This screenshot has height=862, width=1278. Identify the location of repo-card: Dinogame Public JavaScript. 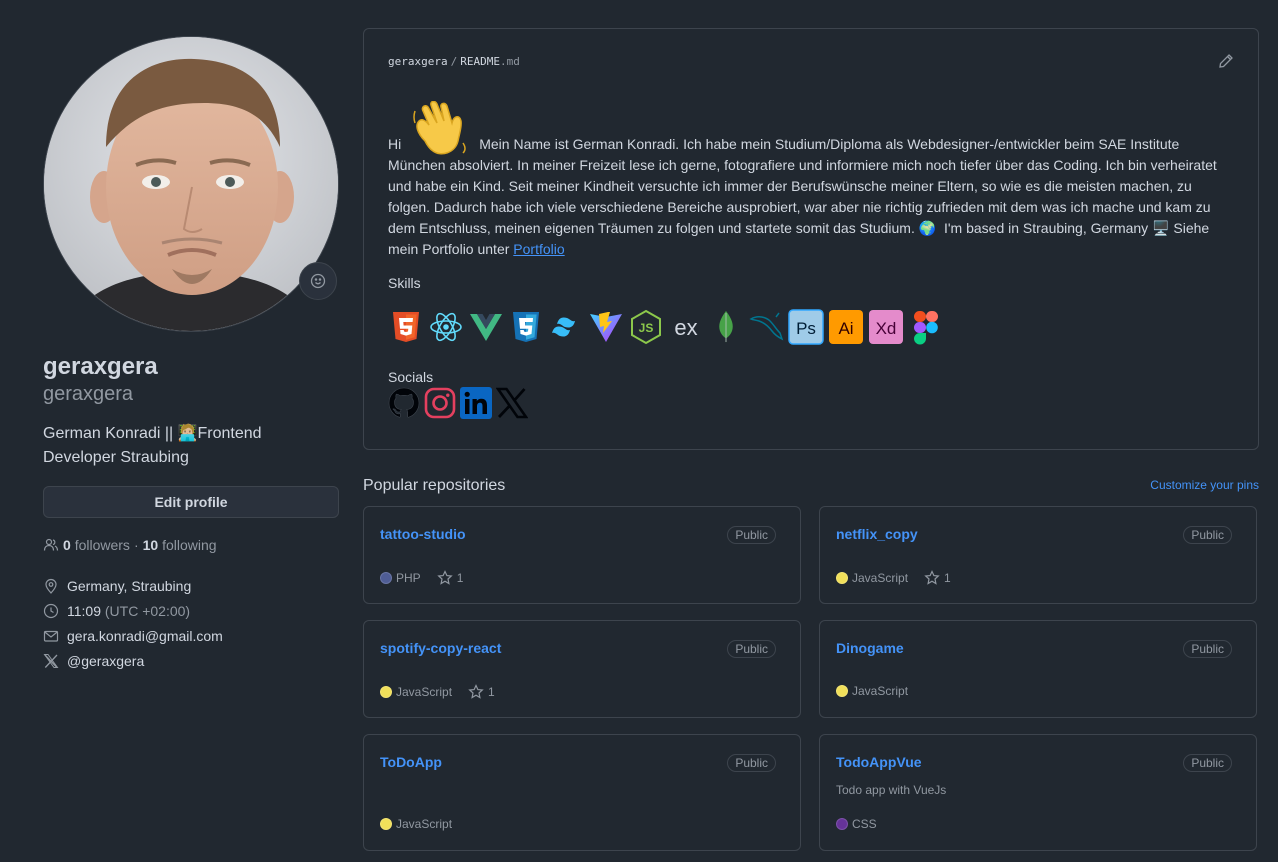
(1038, 669).